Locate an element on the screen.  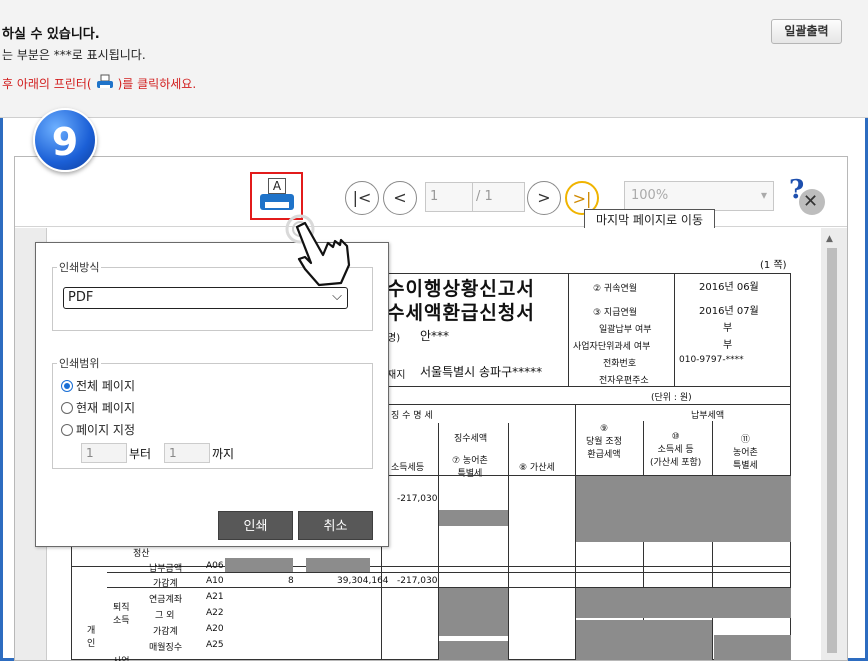
info-label-2: 일괄납부 여부 is located at coordinates (625, 330).